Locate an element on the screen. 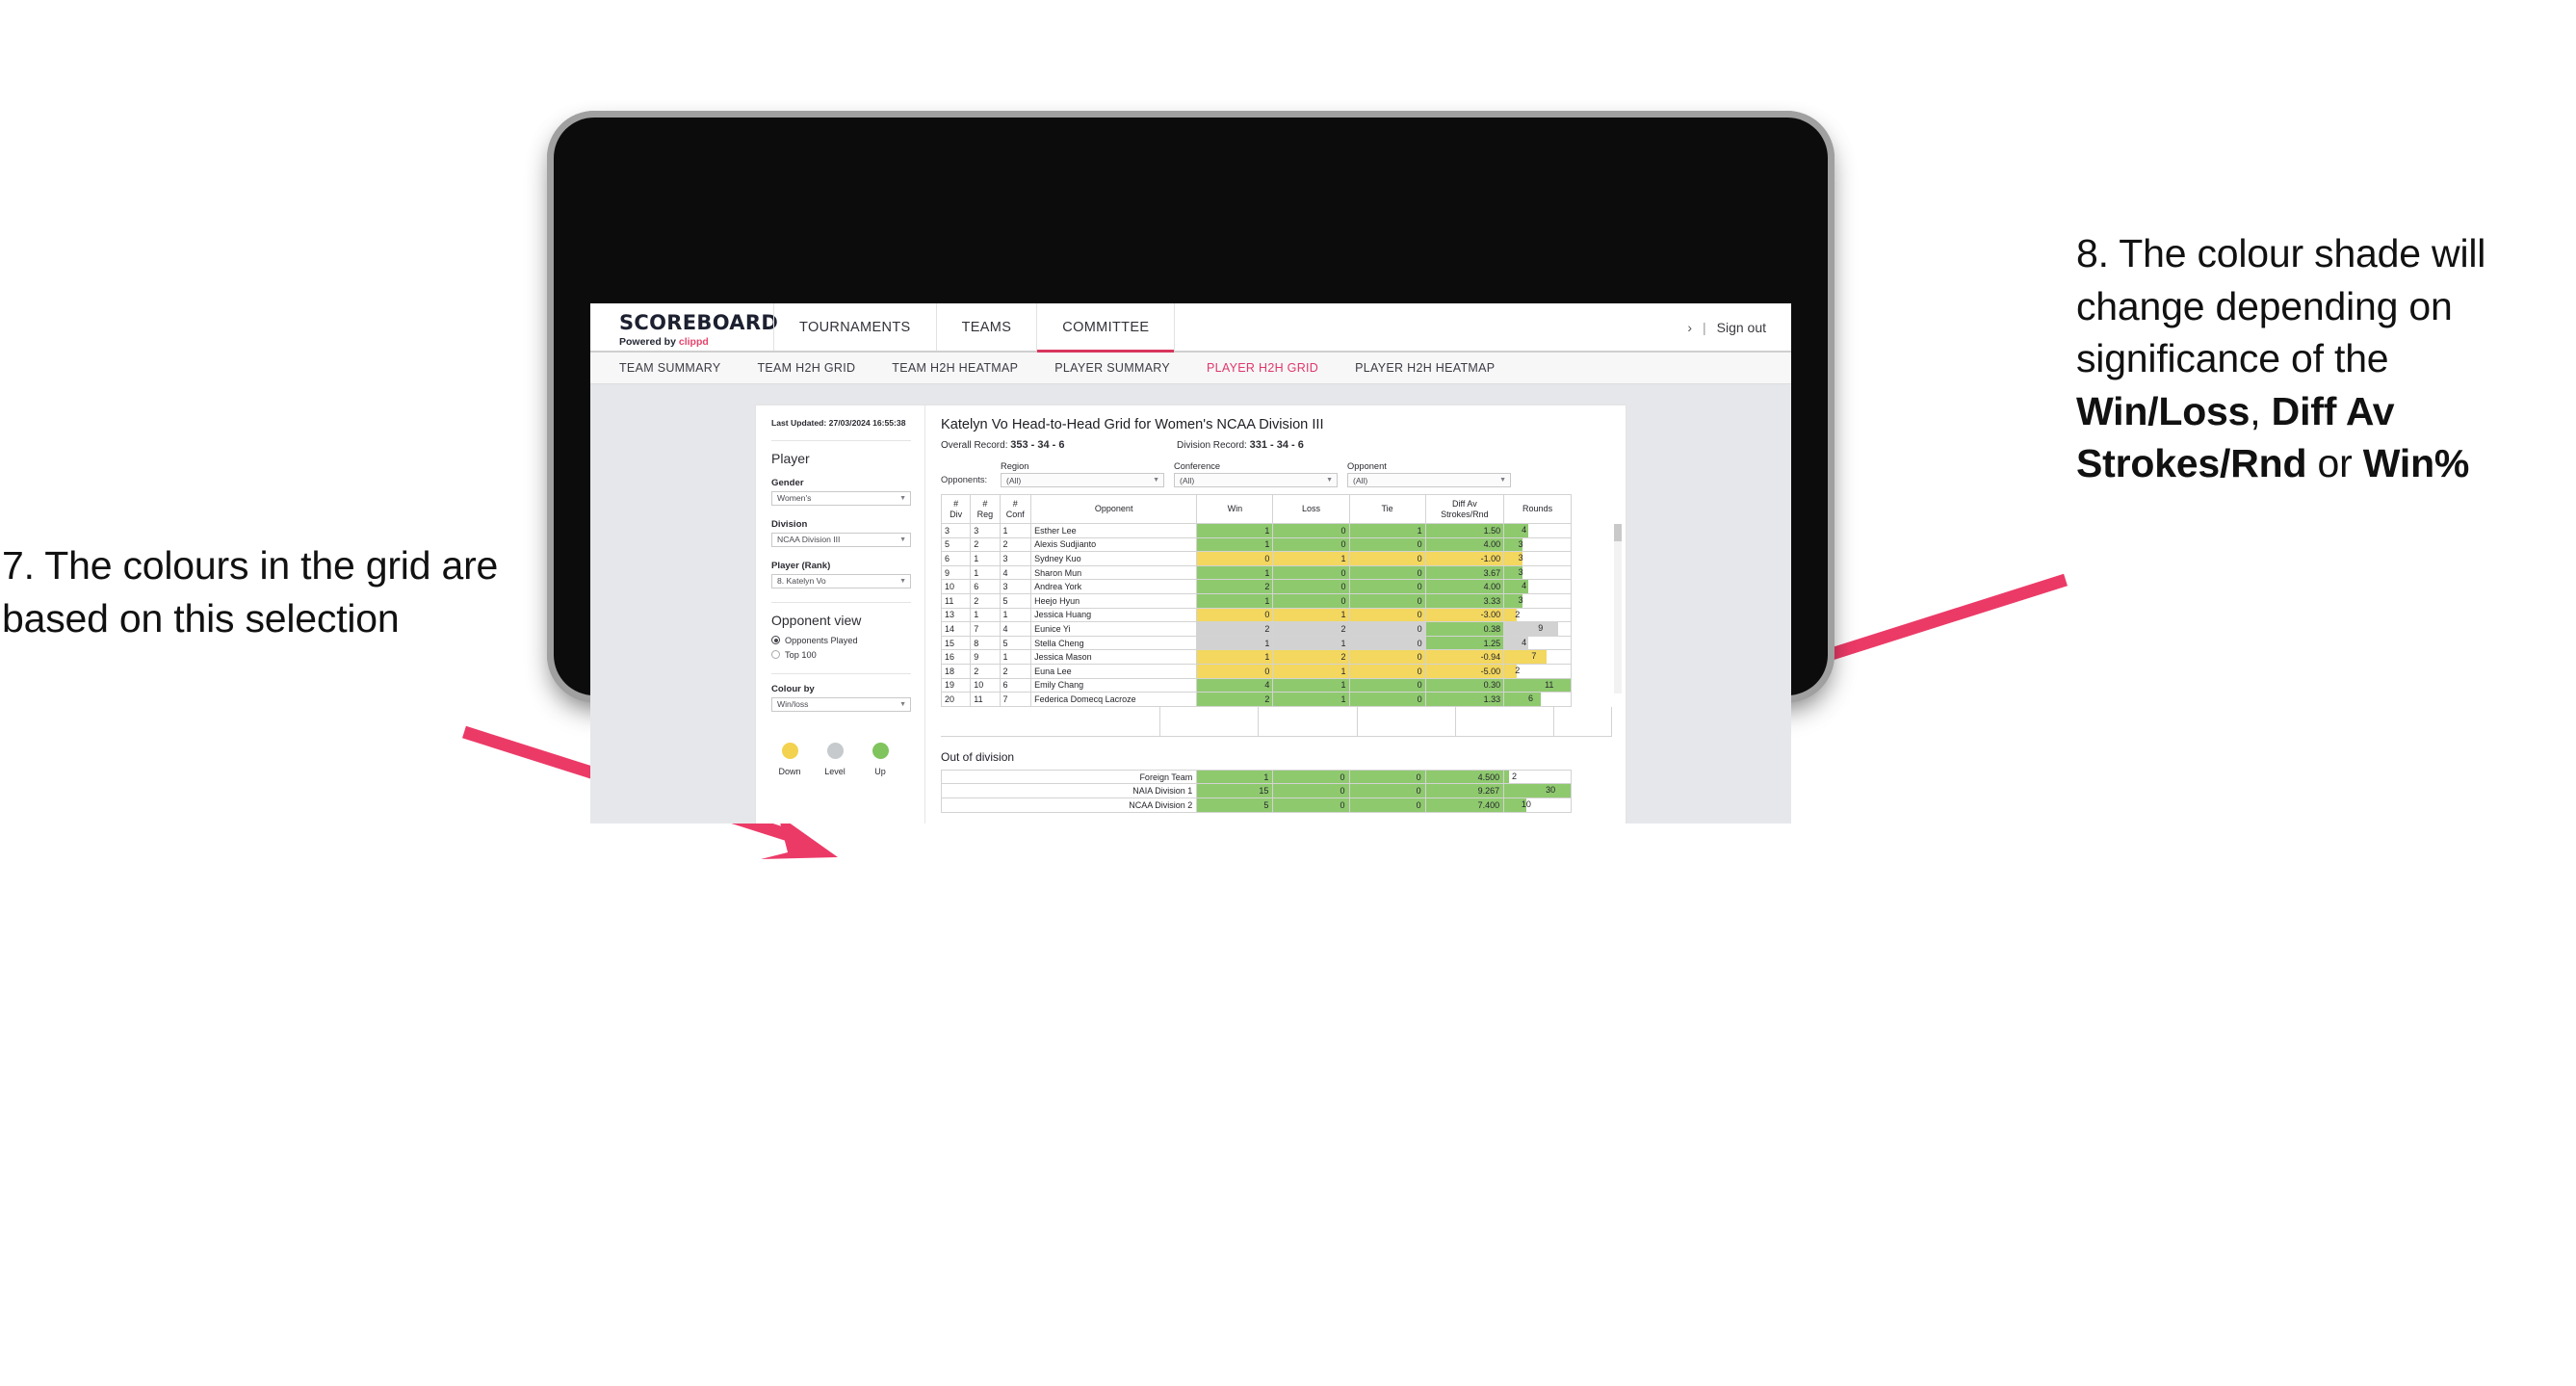  grid-col-header-line: Rounds is located at coordinates (1537, 509).